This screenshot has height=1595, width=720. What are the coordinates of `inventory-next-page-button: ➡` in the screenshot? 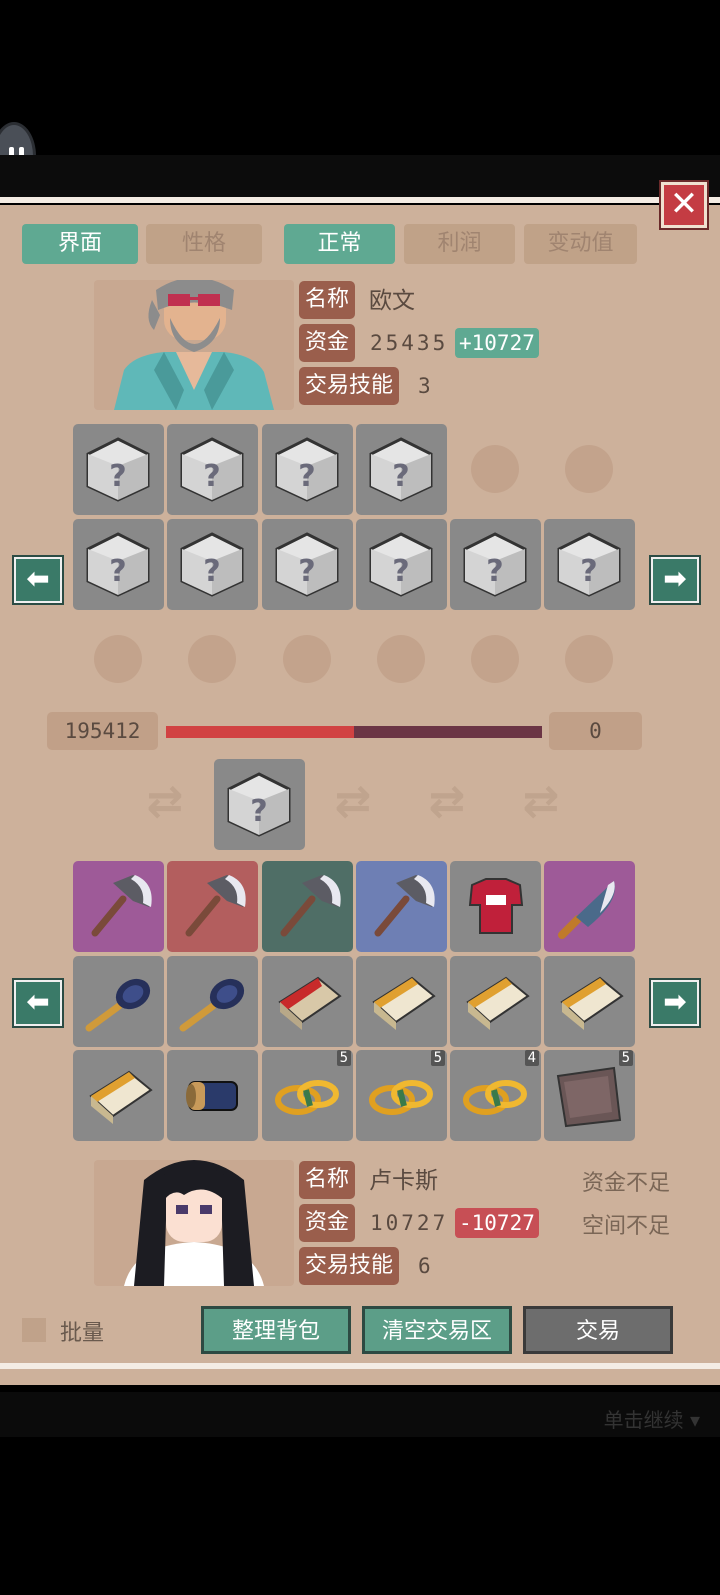 It's located at (675, 1003).